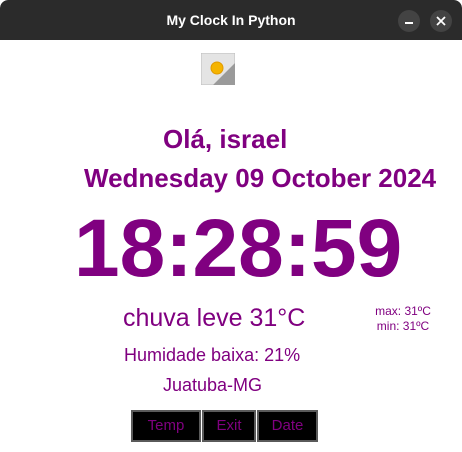 The width and height of the screenshot is (462, 452). I want to click on temperature-range: max: 31ºC min: 31ºC, so click(403, 319).